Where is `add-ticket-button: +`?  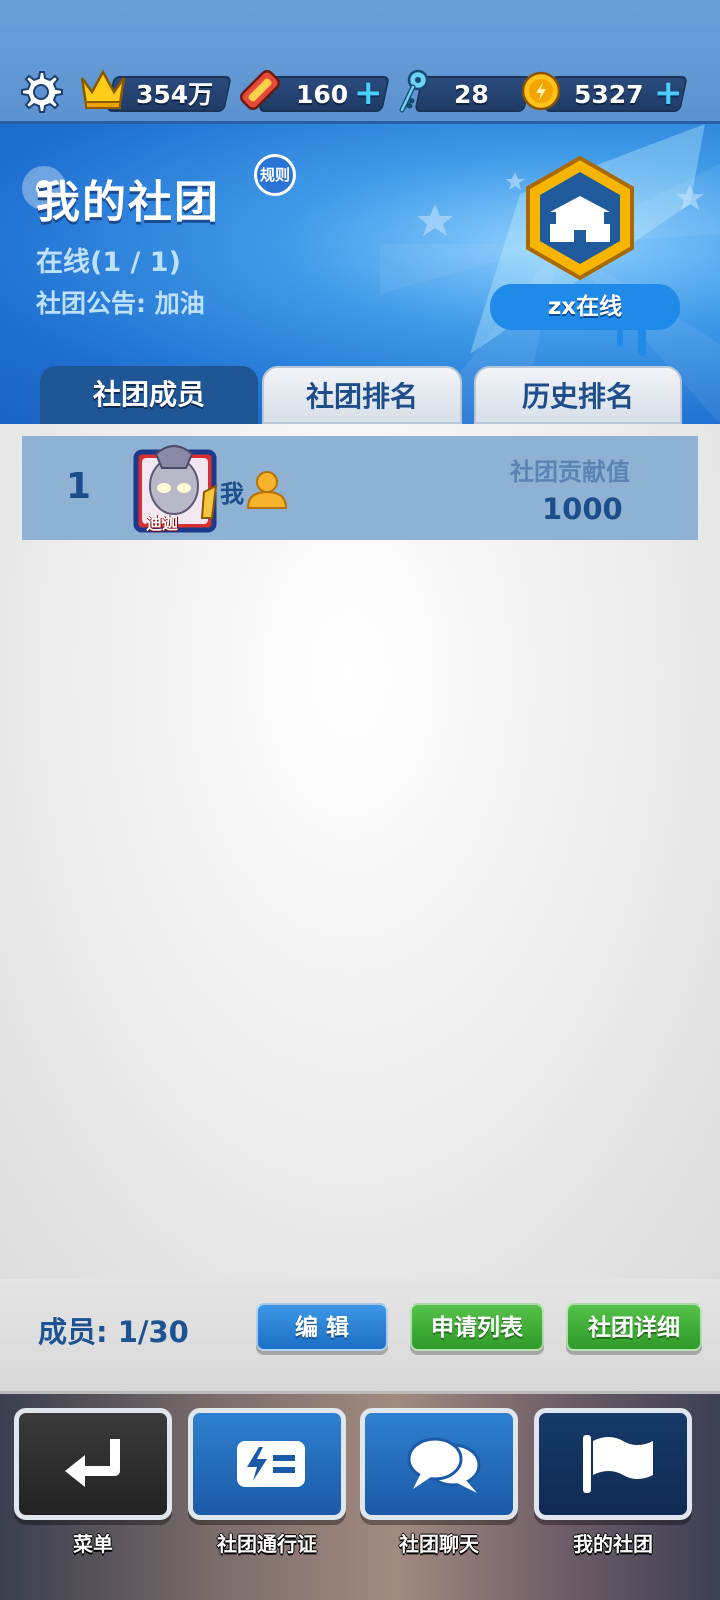
add-ticket-button: + is located at coordinates (368, 93).